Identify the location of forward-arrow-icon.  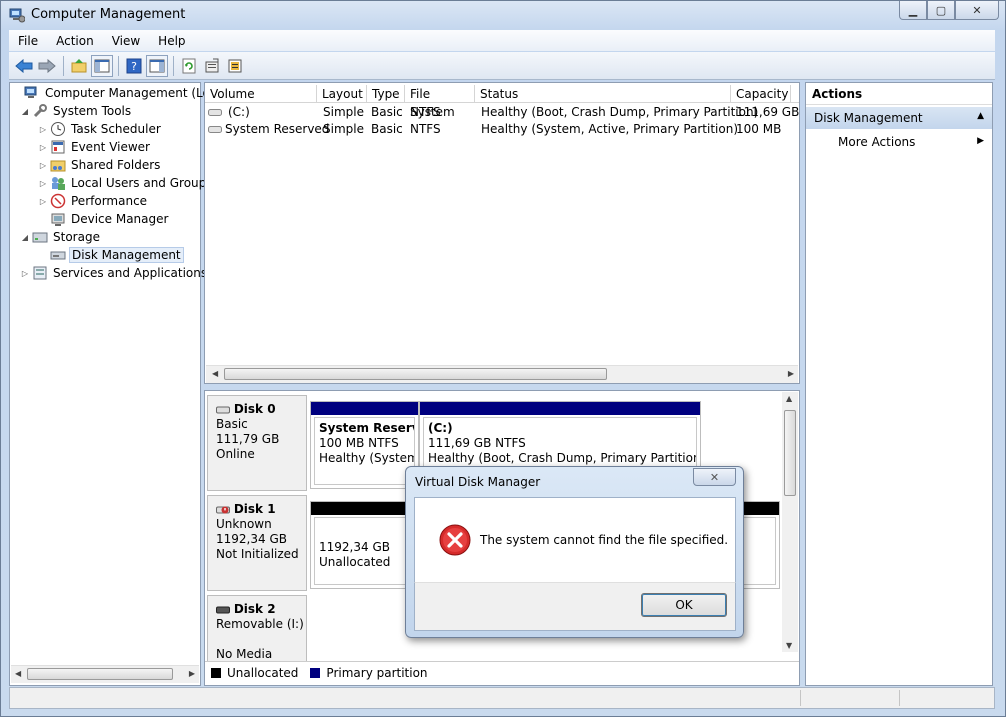
(47, 65).